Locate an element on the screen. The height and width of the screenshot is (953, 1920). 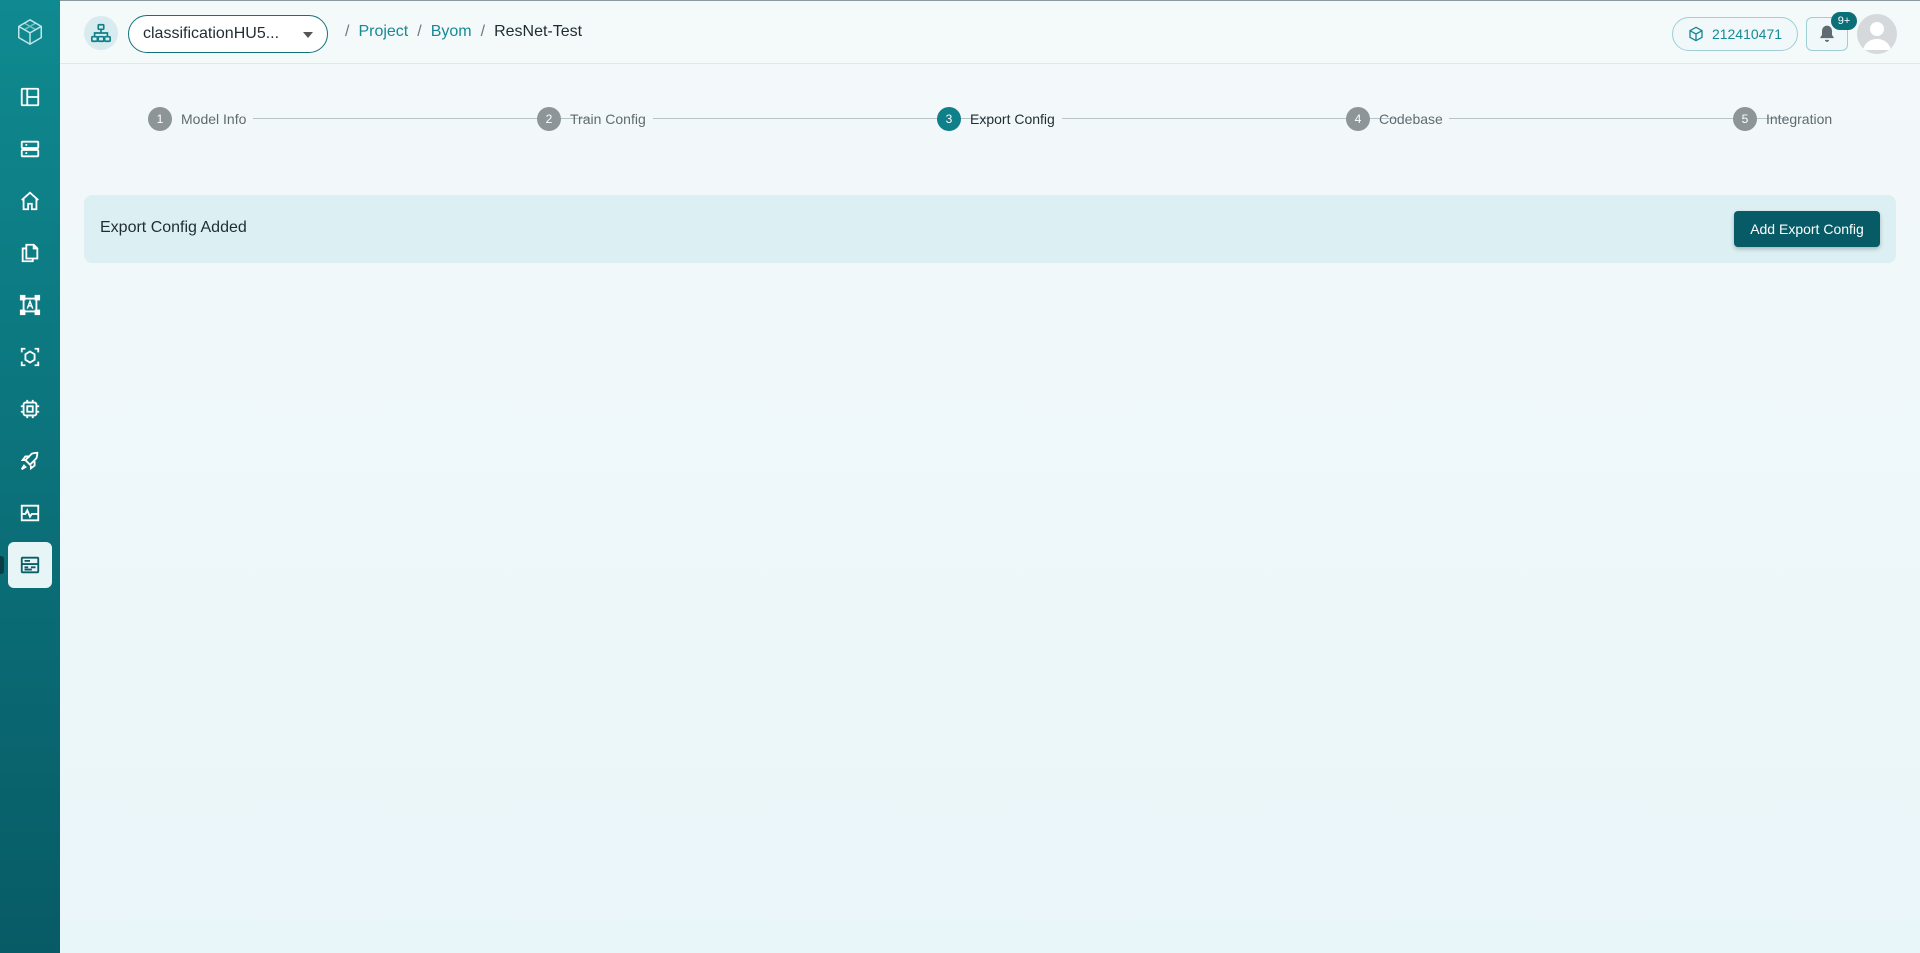
annotate-icon is located at coordinates (30, 305).